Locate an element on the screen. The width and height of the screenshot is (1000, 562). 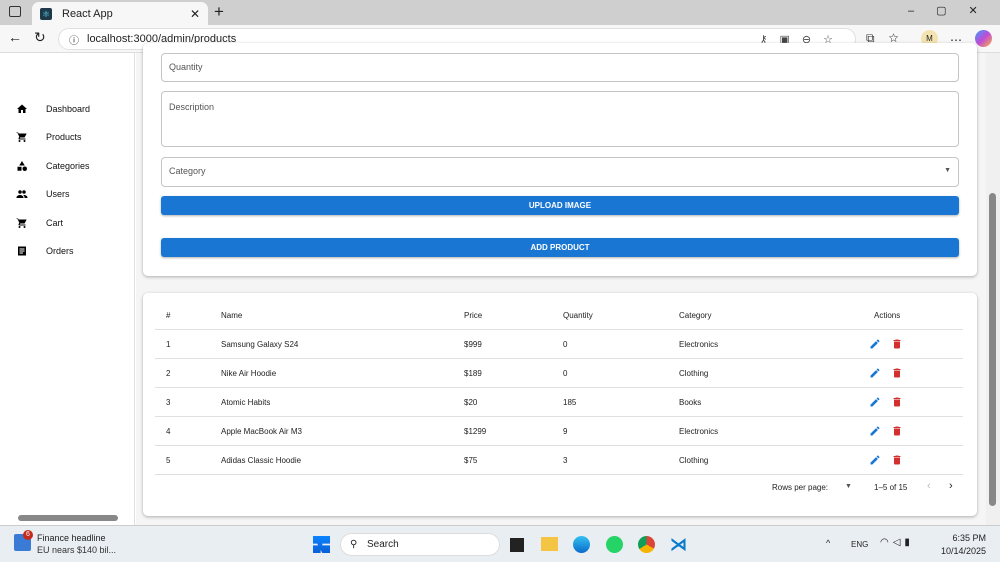
sidebar-item-cart: Cart is located at coordinates (39, 223).